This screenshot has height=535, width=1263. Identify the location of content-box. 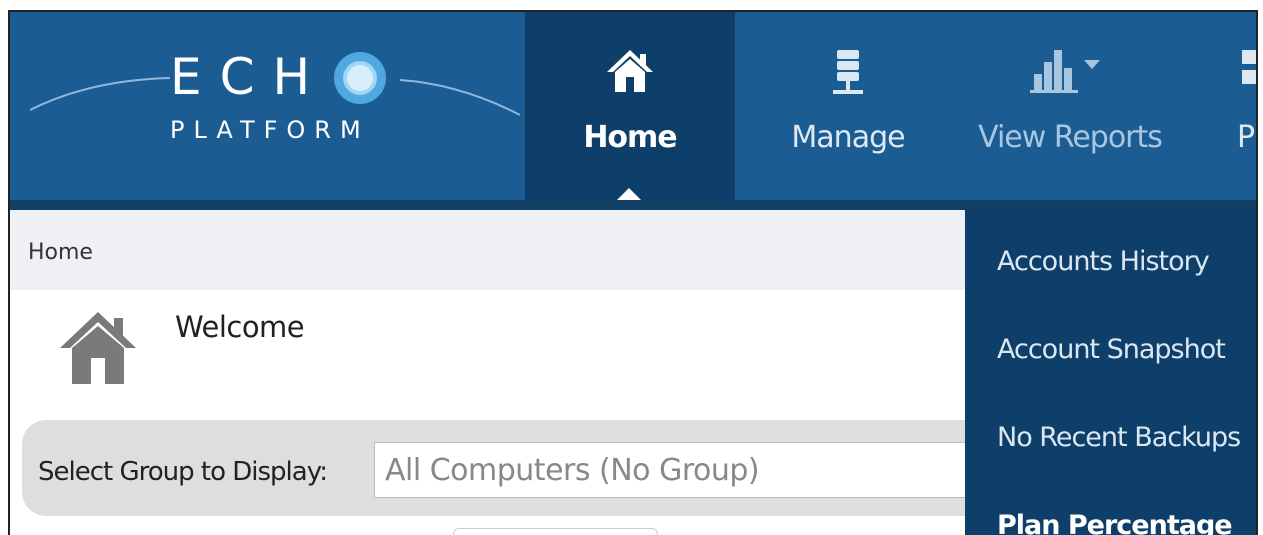
(555, 531).